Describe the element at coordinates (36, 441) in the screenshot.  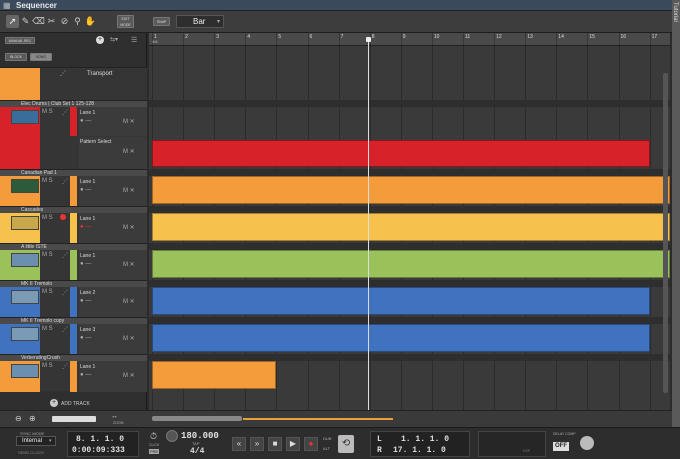
I see `sync-mode-select: Internal ▾` at that location.